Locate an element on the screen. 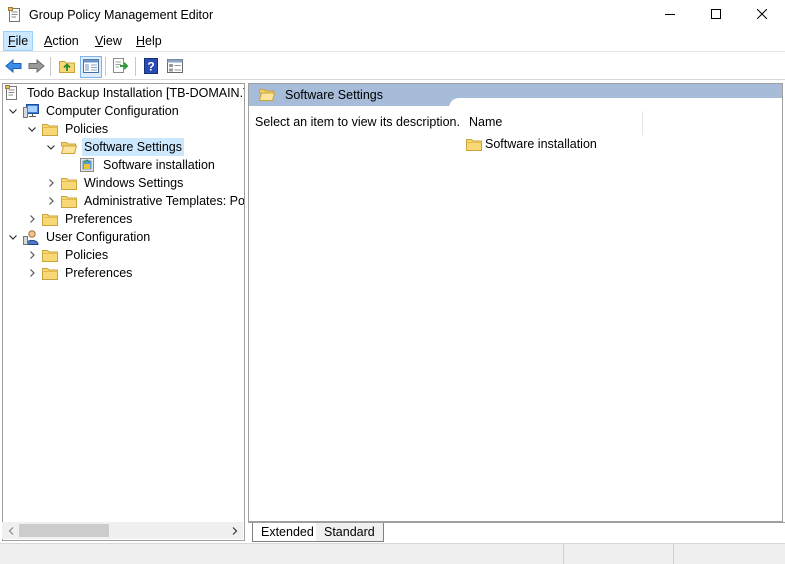  tree-item-cc-preferences: Preferences is located at coordinates (80, 219).